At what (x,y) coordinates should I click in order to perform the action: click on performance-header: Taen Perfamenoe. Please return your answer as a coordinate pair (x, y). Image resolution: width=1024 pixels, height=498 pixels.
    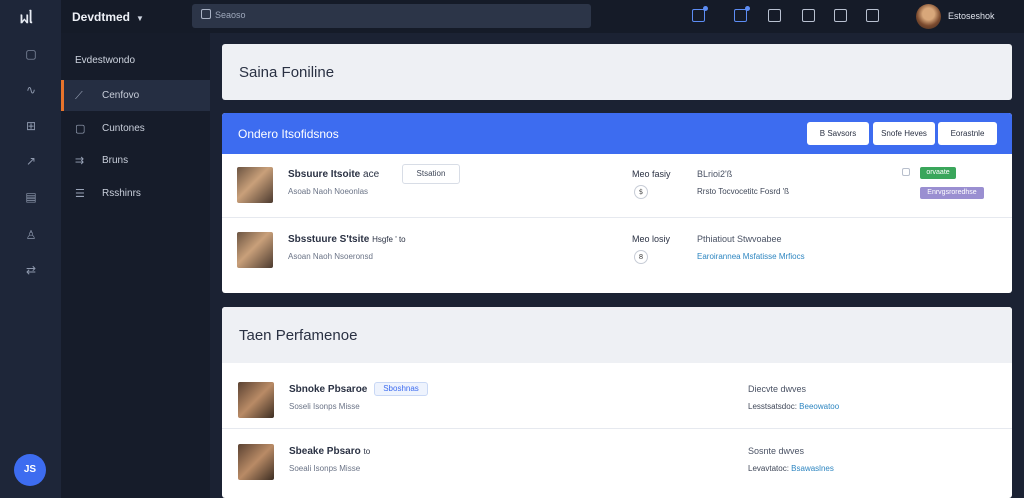
    Looking at the image, I should click on (617, 335).